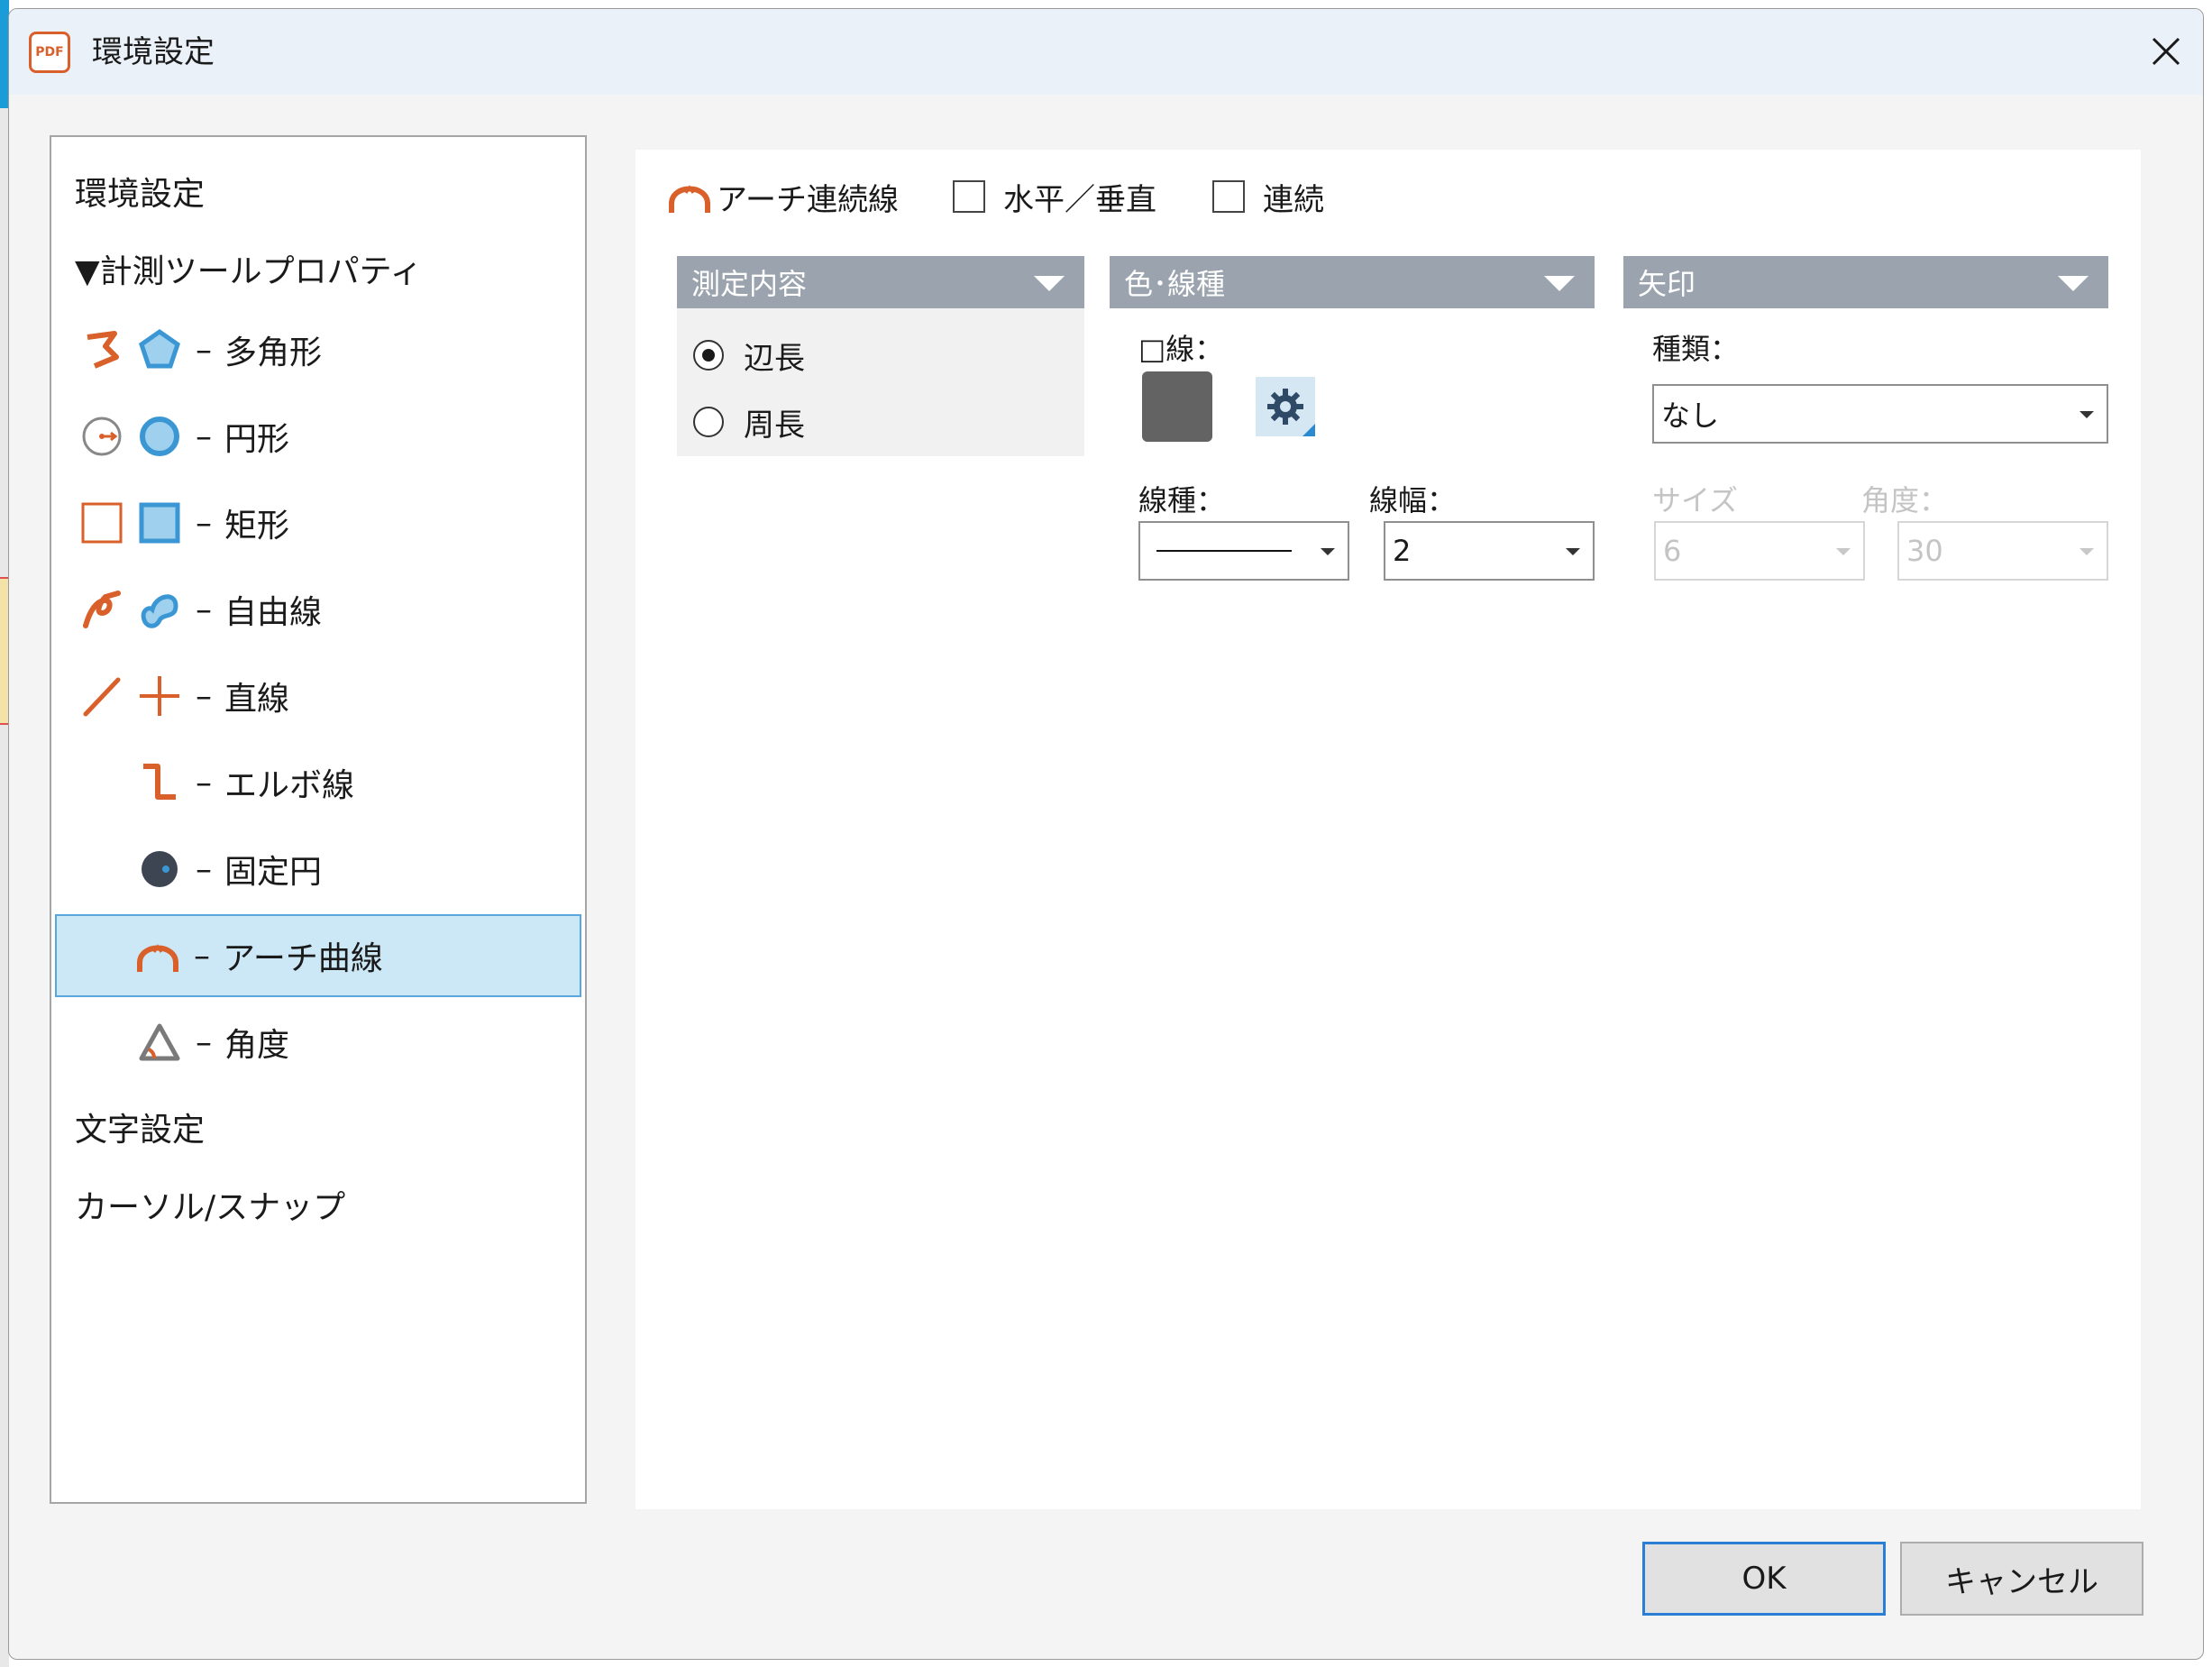  I want to click on ok-button: OK, so click(1764, 1579).